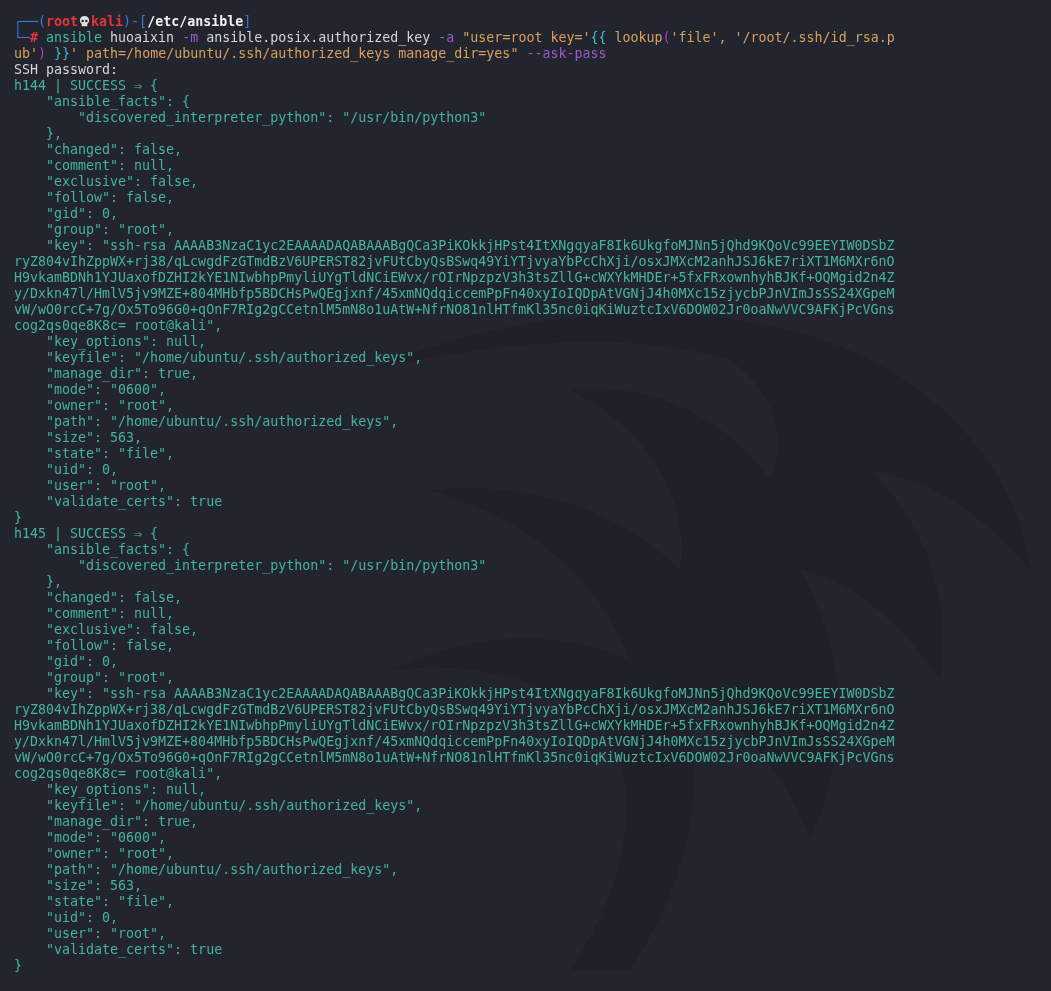 This screenshot has height=991, width=1051. What do you see at coordinates (87, 86) in the screenshot?
I see `terminal-line: h144 | SUCCESS ⇒ {` at bounding box center [87, 86].